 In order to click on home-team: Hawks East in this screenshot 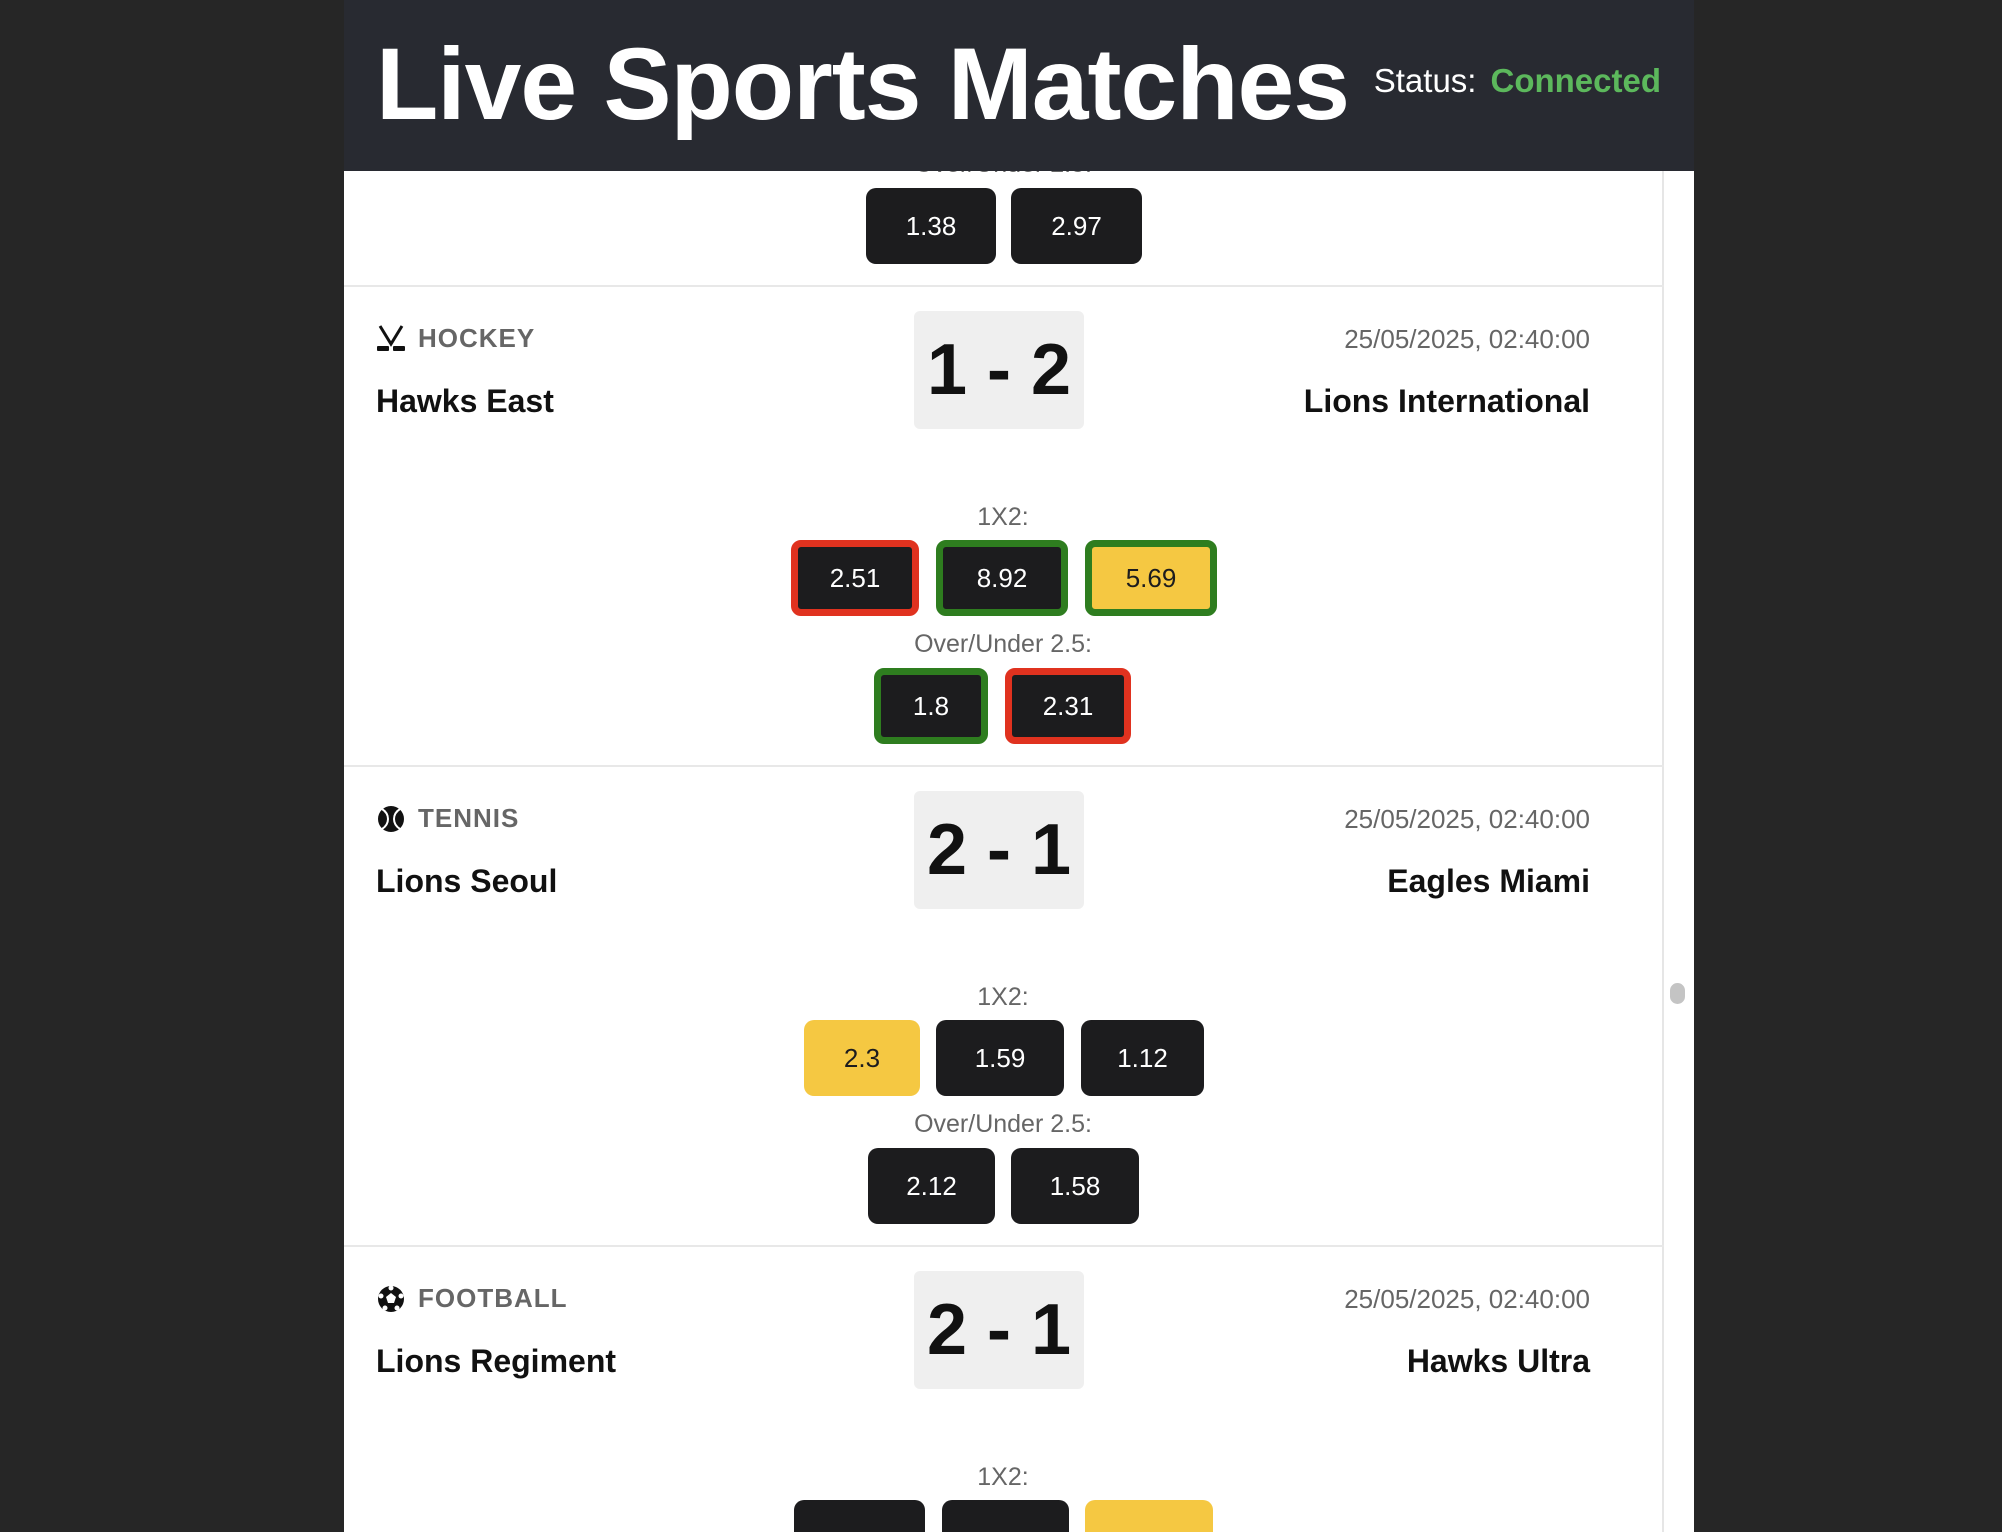, I will do `click(465, 401)`.